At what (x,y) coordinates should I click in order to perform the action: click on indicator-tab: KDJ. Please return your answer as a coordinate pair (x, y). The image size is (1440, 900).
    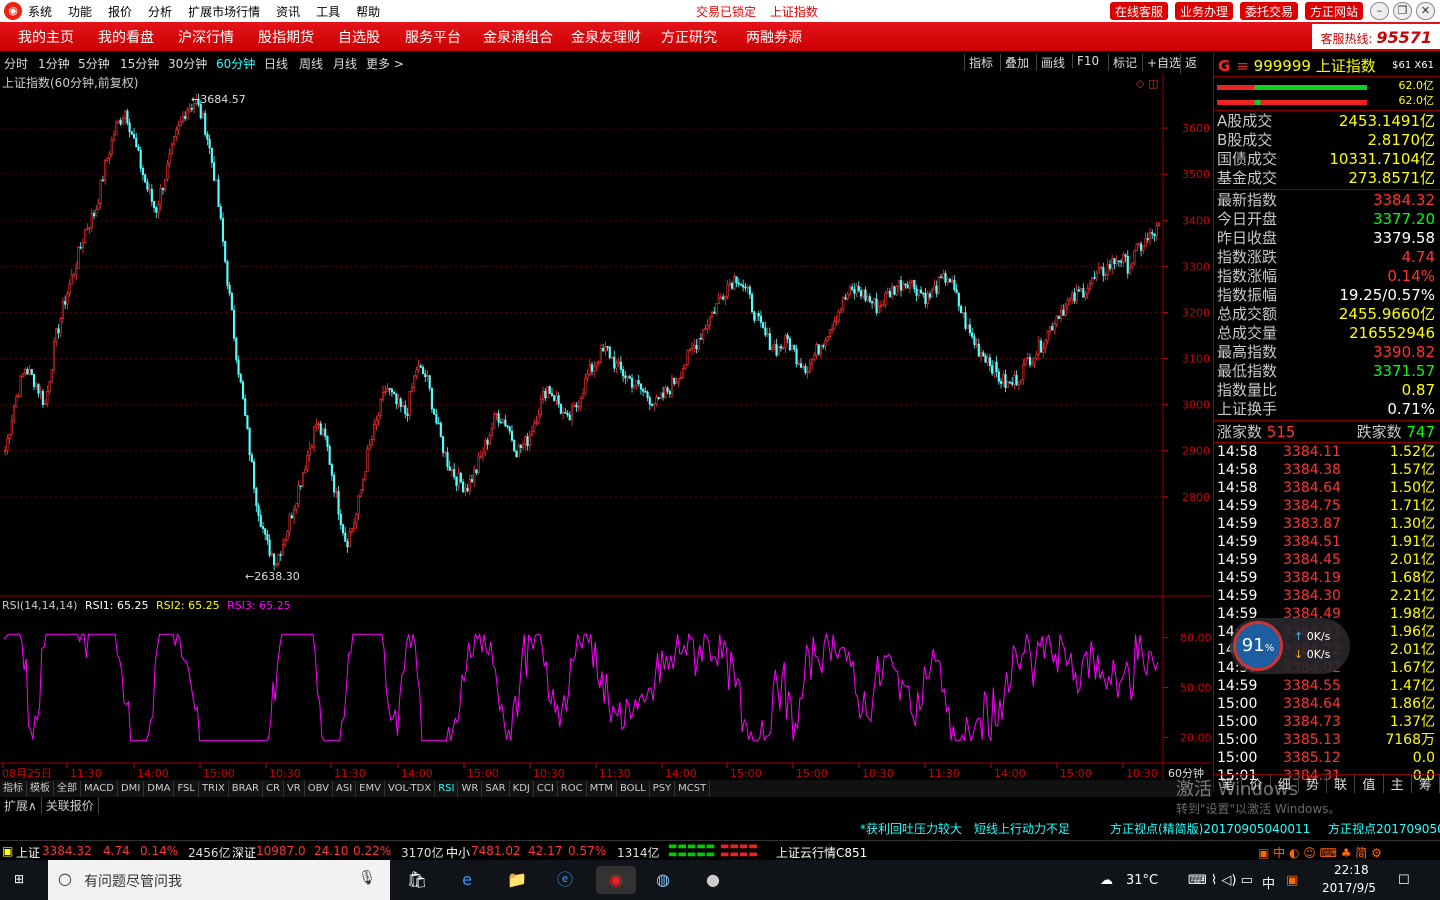
    Looking at the image, I should click on (522, 788).